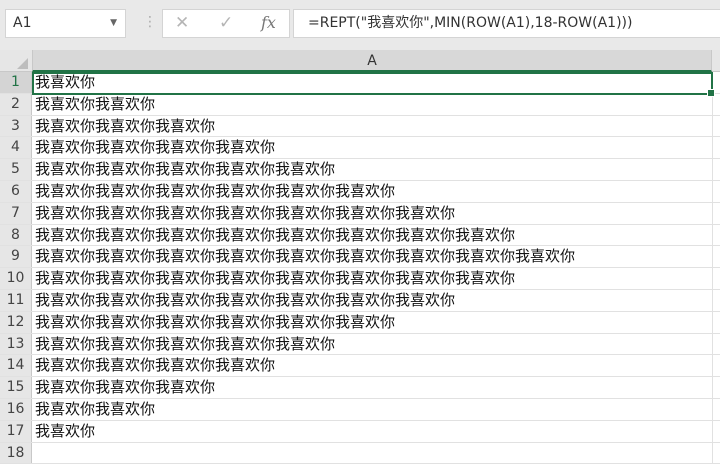 The width and height of the screenshot is (720, 466). Describe the element at coordinates (360, 126) in the screenshot. I see `table-row: 3 我喜欢你我喜欢你我喜欢你` at that location.